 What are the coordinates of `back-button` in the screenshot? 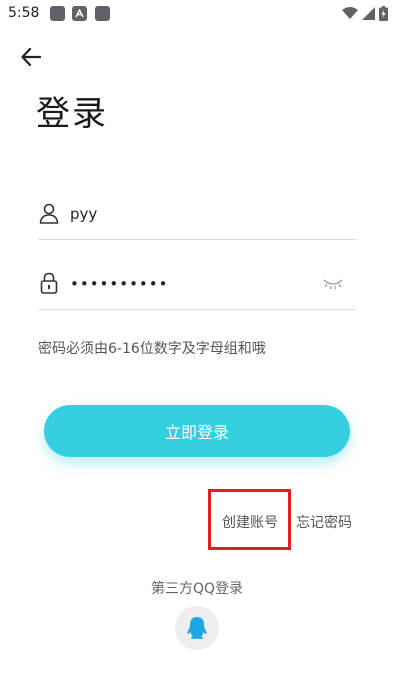 It's located at (31, 57).